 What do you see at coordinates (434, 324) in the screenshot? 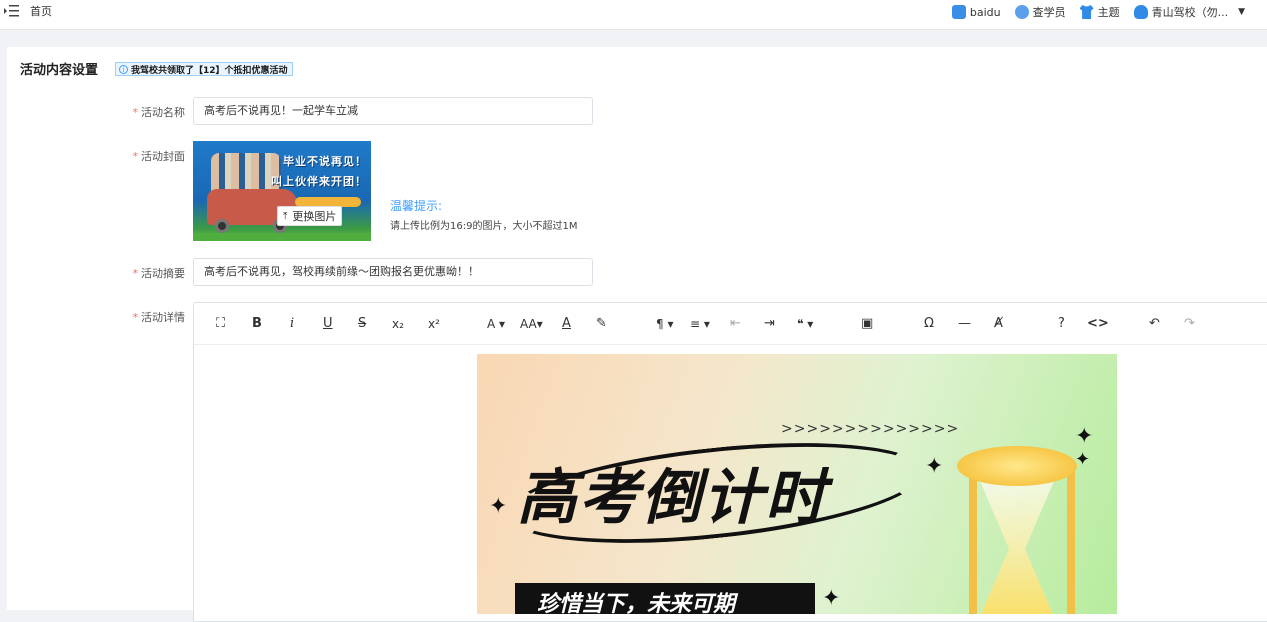
I see `superscript-button: x²` at bounding box center [434, 324].